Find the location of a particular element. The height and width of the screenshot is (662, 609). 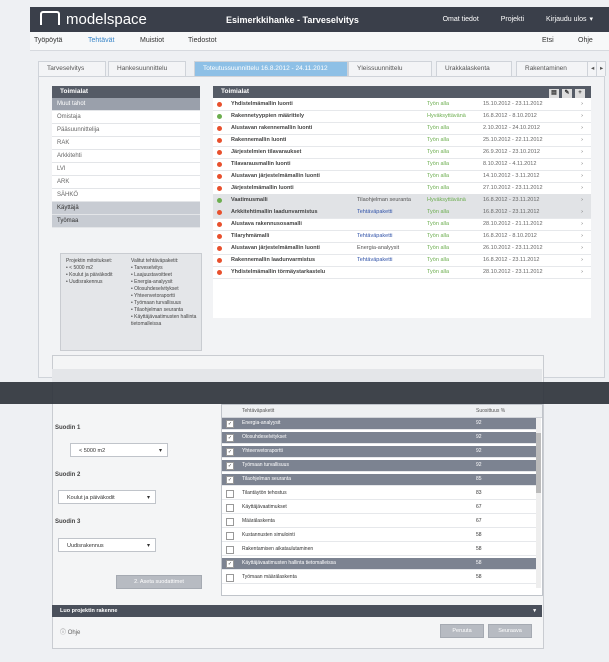

tab-yleissuunnittelu: Yleissuunnittelu is located at coordinates (390, 68).